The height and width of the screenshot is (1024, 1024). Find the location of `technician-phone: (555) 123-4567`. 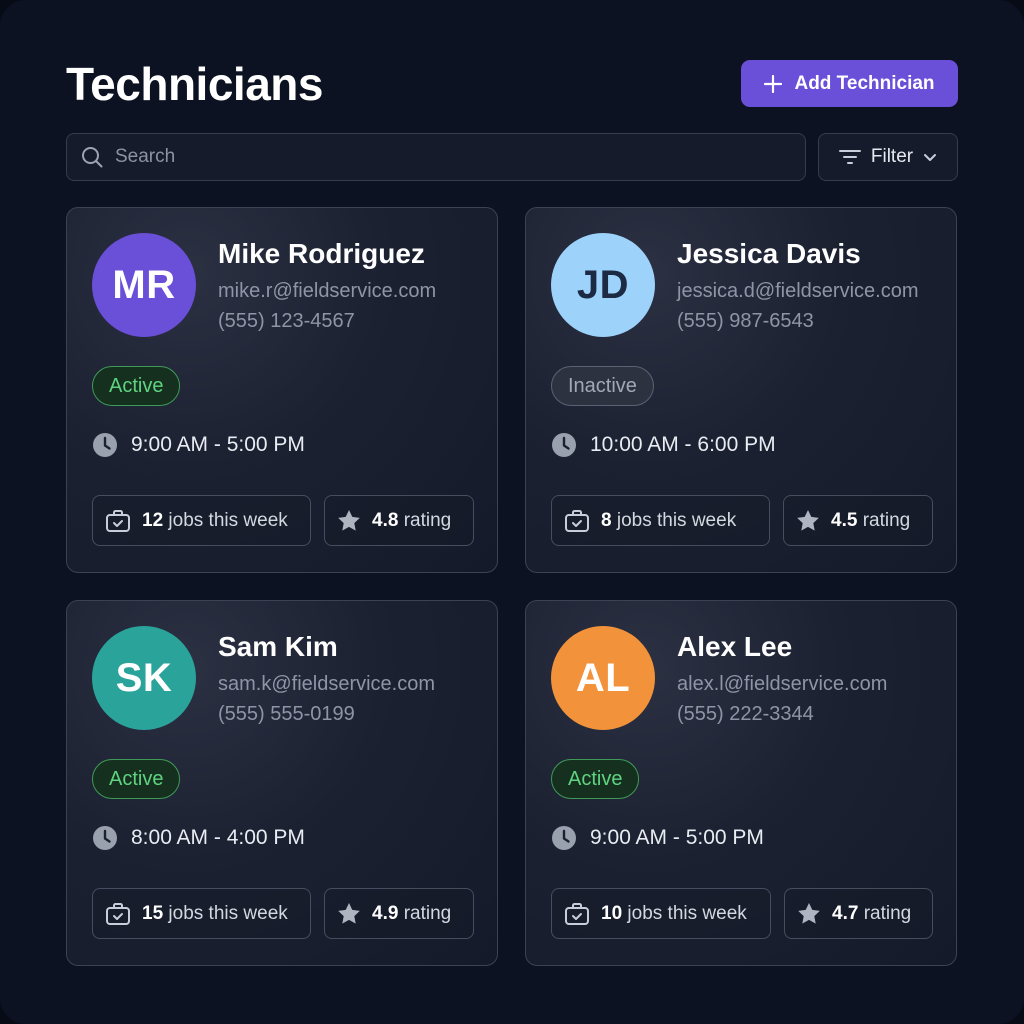

technician-phone: (555) 123-4567 is located at coordinates (286, 321).